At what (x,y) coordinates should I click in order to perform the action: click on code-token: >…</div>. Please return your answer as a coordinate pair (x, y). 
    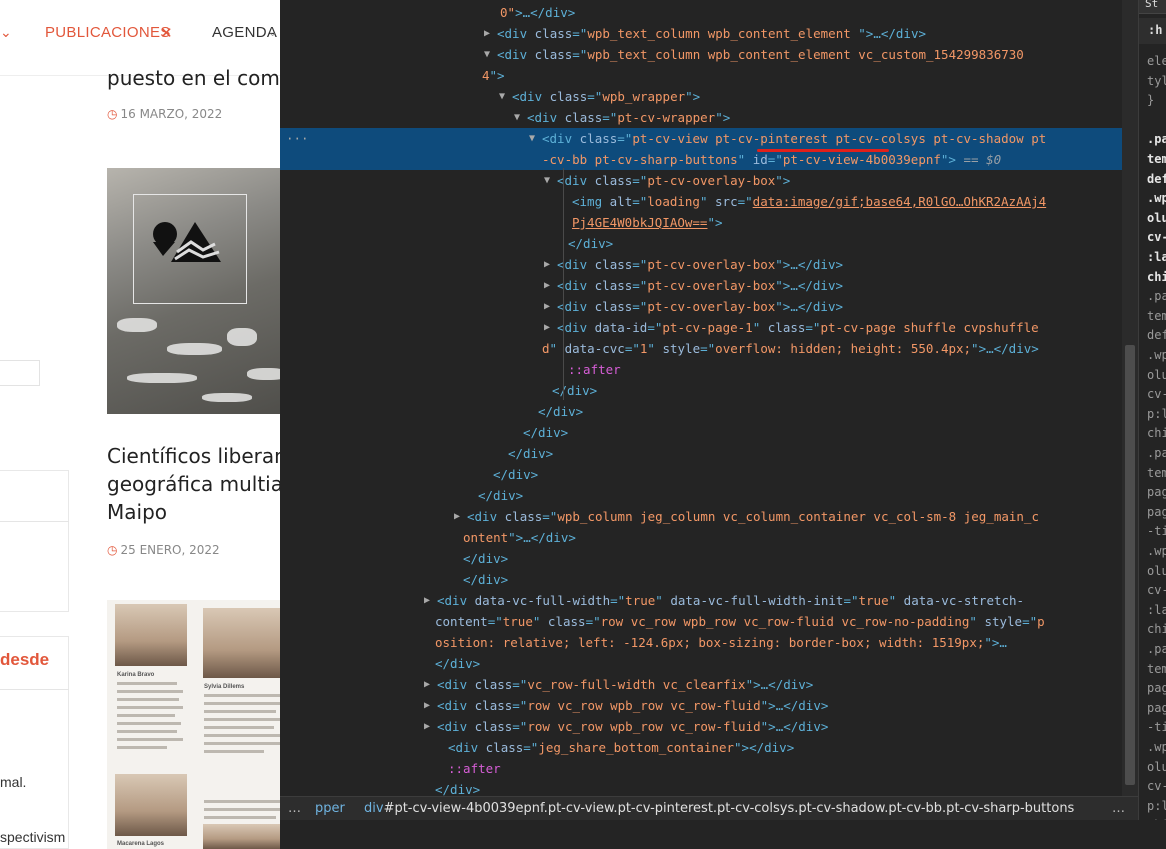
    Looking at the image, I should click on (545, 12).